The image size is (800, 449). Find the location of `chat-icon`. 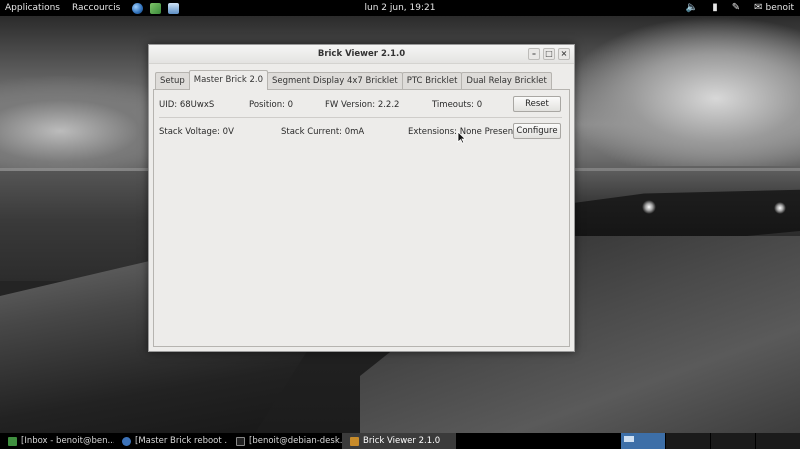

chat-icon is located at coordinates (126, 441).